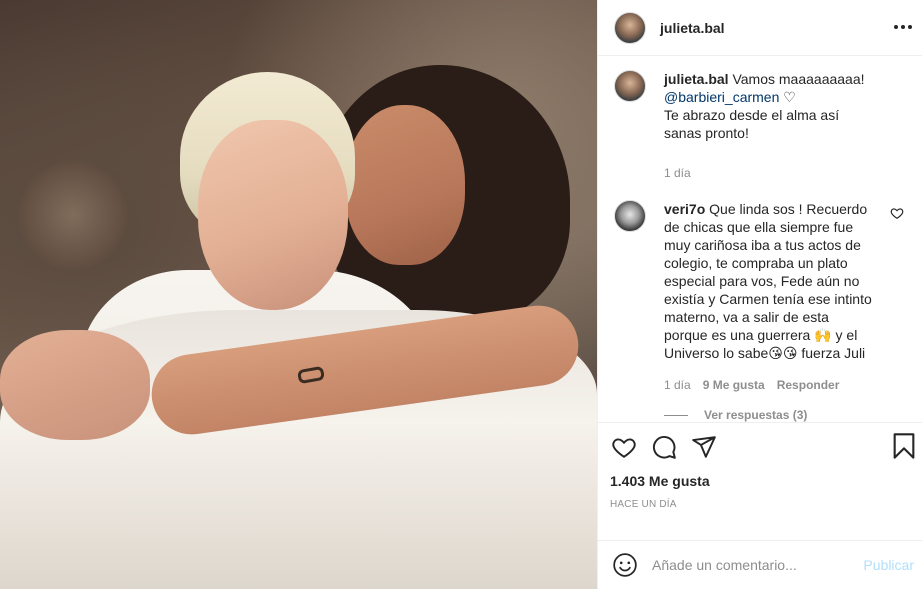 The width and height of the screenshot is (922, 589). I want to click on comment-icon, so click(664, 447).